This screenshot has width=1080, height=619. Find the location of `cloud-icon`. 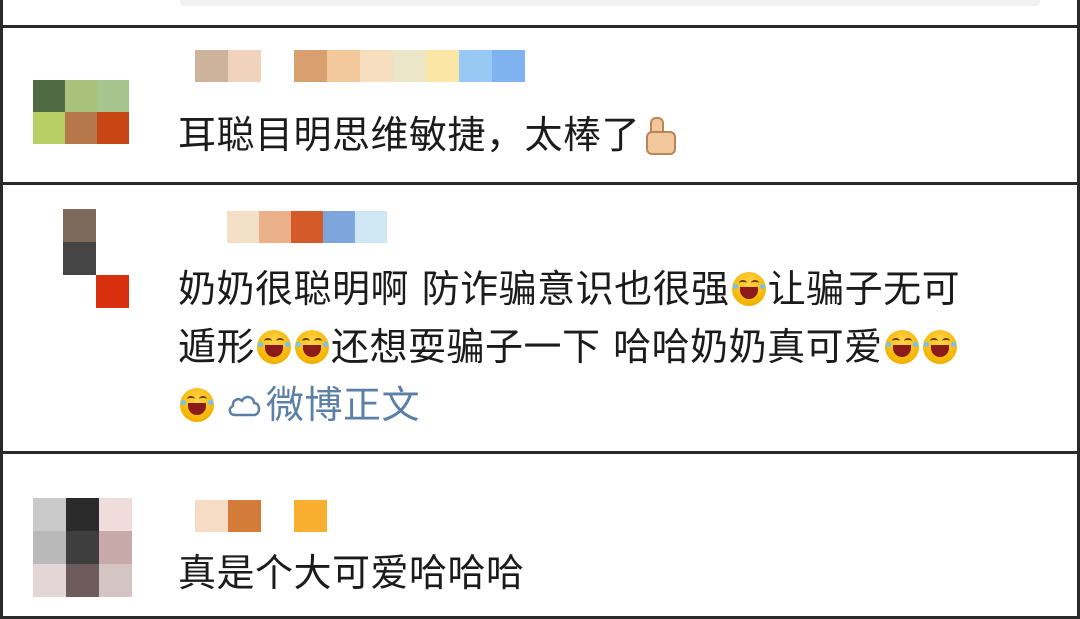

cloud-icon is located at coordinates (244, 406).